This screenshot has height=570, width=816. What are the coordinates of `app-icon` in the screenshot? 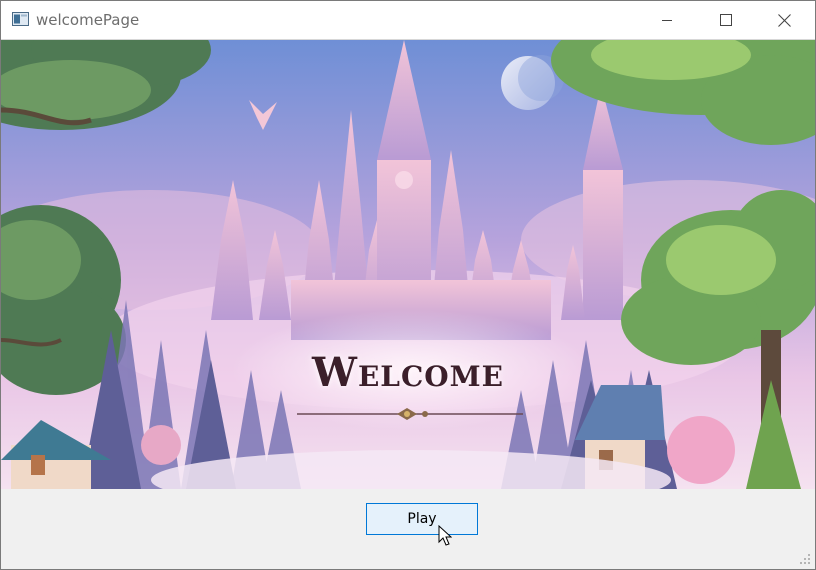 It's located at (20, 19).